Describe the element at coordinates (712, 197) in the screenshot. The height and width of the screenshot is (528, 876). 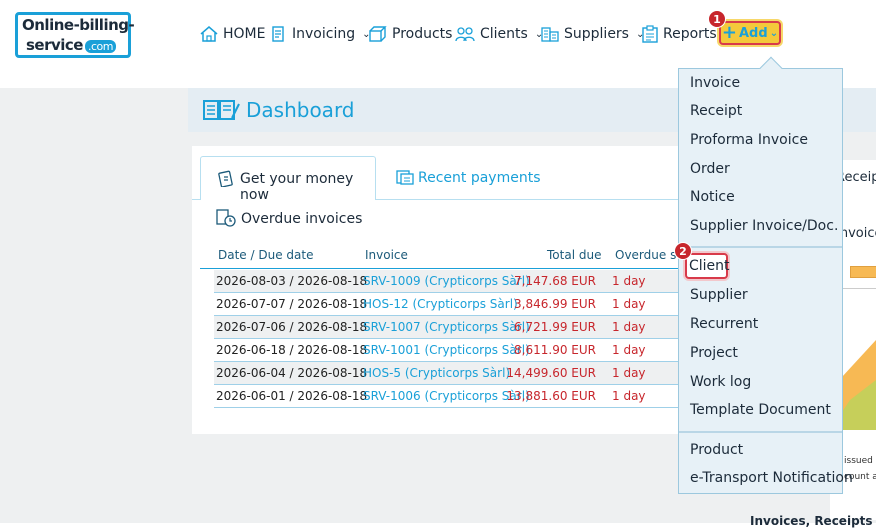
I see `menu-item-notice: Notice` at that location.